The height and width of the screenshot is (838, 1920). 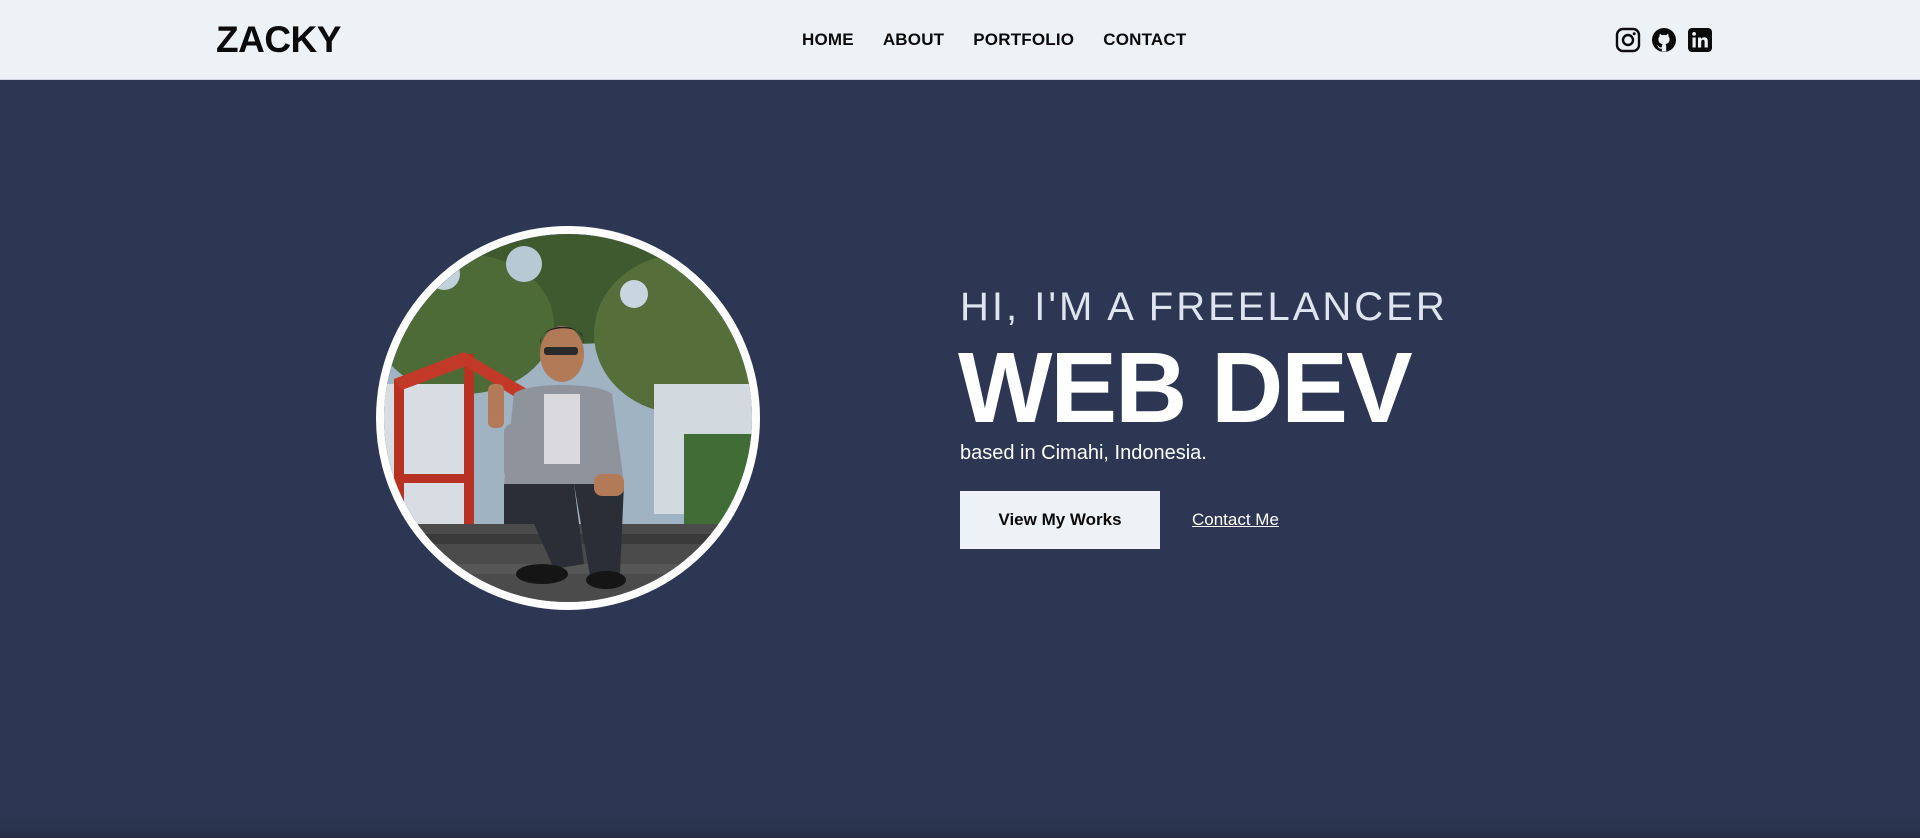 What do you see at coordinates (1144, 40) in the screenshot?
I see `nav-contact: CONTACT` at bounding box center [1144, 40].